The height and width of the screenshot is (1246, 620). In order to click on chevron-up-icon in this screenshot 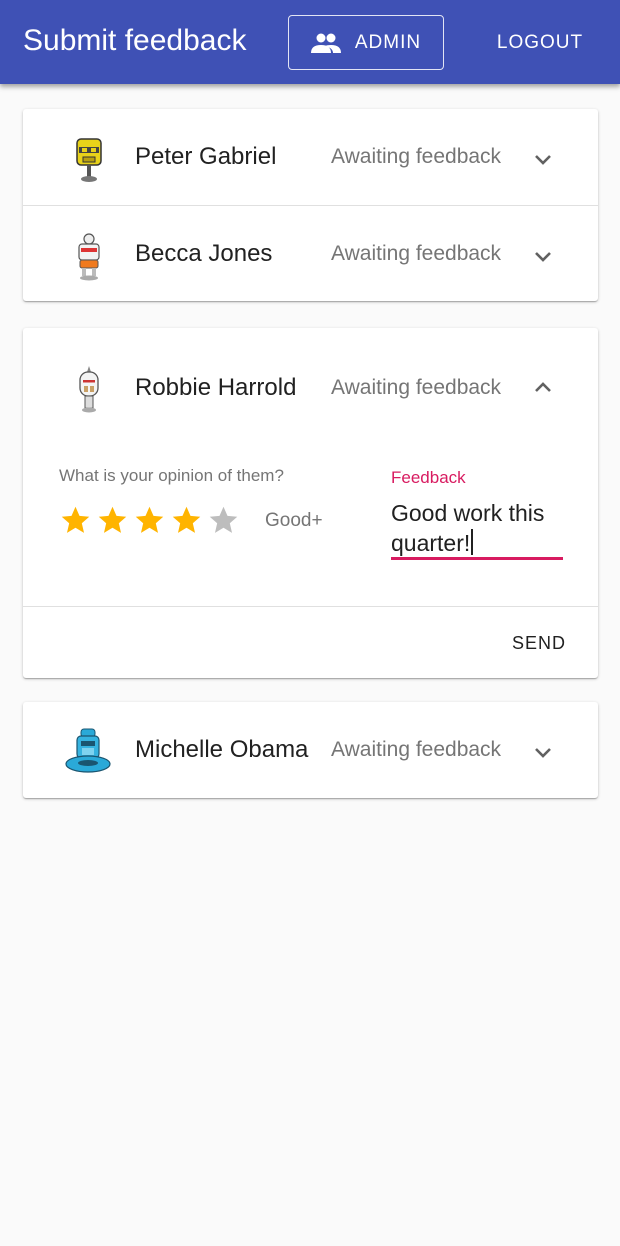, I will do `click(543, 388)`.